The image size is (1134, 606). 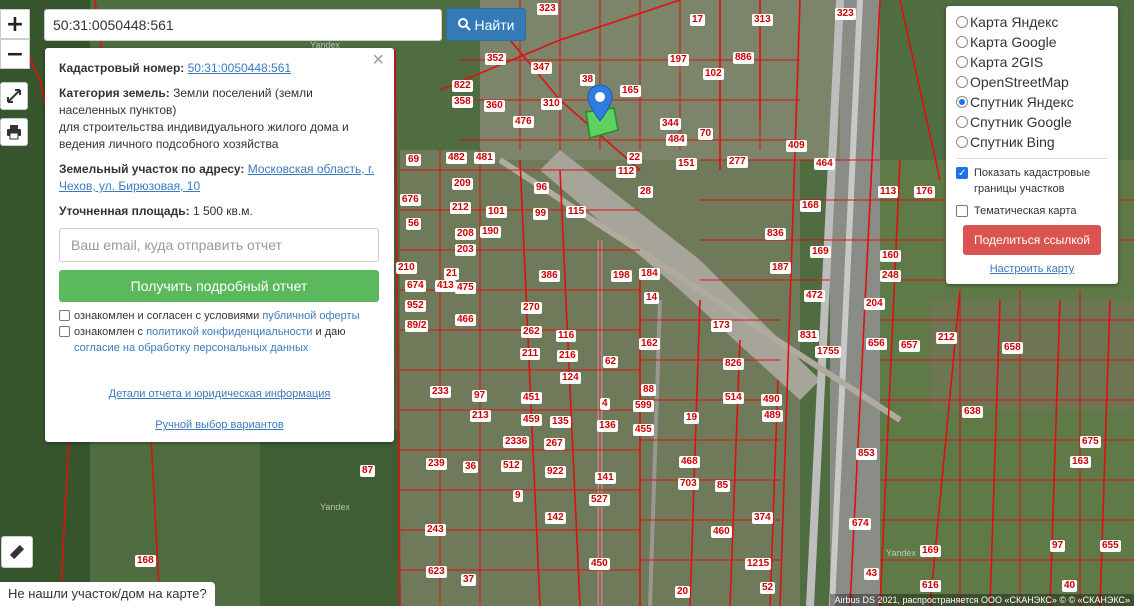 I want to click on layer-option: Карта Google, so click(x=1032, y=42).